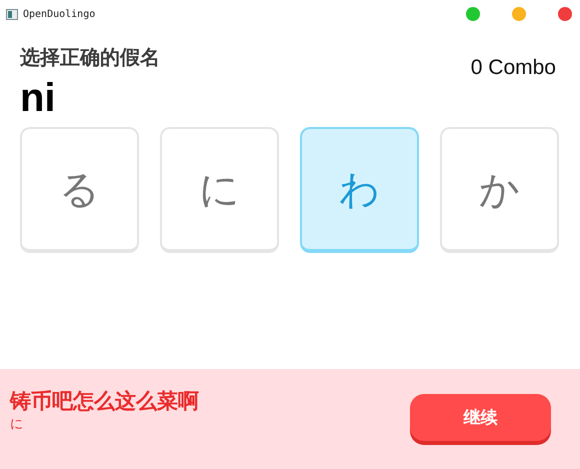 The image size is (580, 469). I want to click on correct-answer: に, so click(17, 424).